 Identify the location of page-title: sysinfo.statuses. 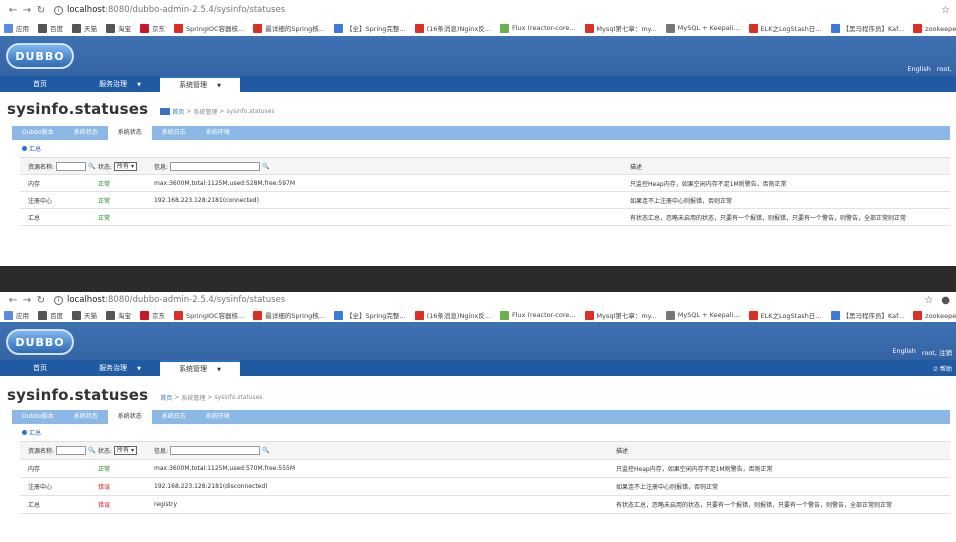
(78, 109).